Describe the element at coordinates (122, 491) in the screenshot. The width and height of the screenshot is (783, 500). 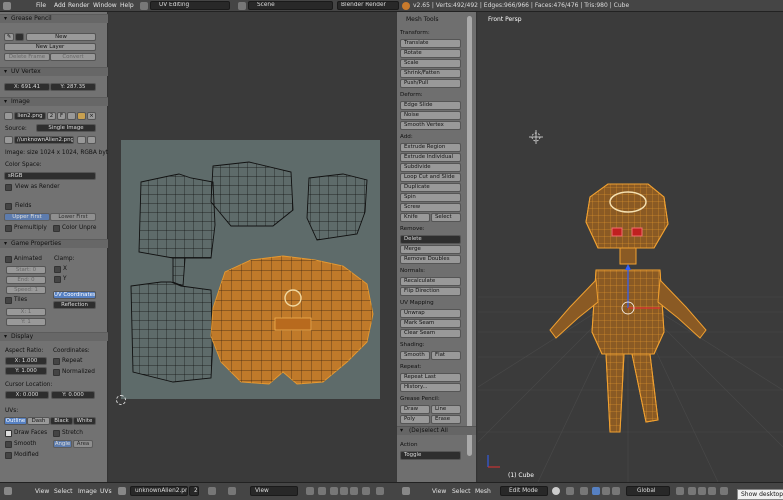
I see `image-browse-bottom-icon` at that location.